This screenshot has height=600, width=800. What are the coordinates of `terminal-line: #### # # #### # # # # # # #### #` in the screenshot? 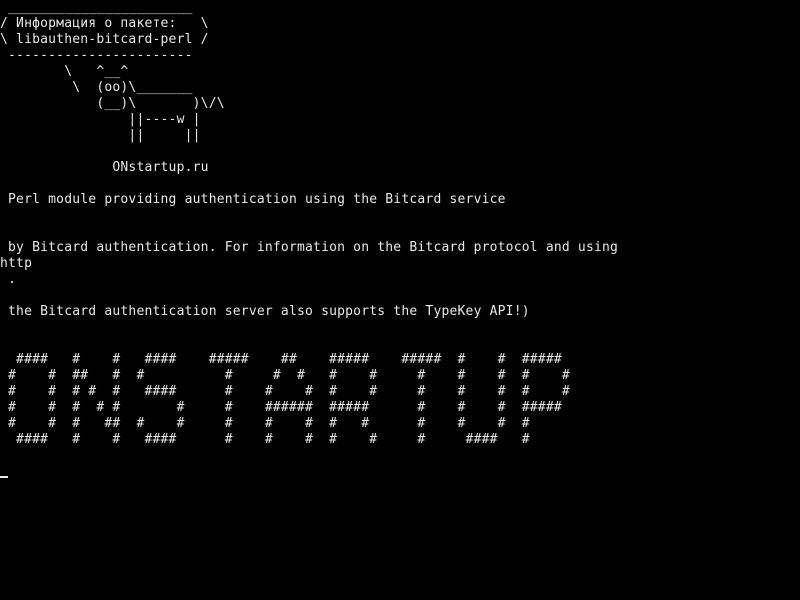 It's located at (265, 439).